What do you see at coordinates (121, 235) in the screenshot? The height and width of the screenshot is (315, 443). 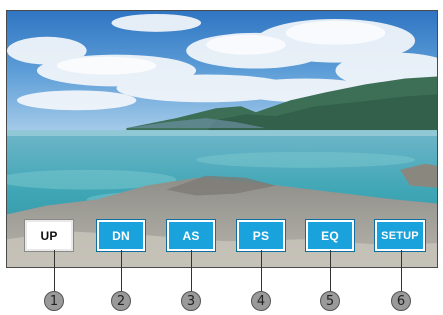 I see `down-button: DN` at bounding box center [121, 235].